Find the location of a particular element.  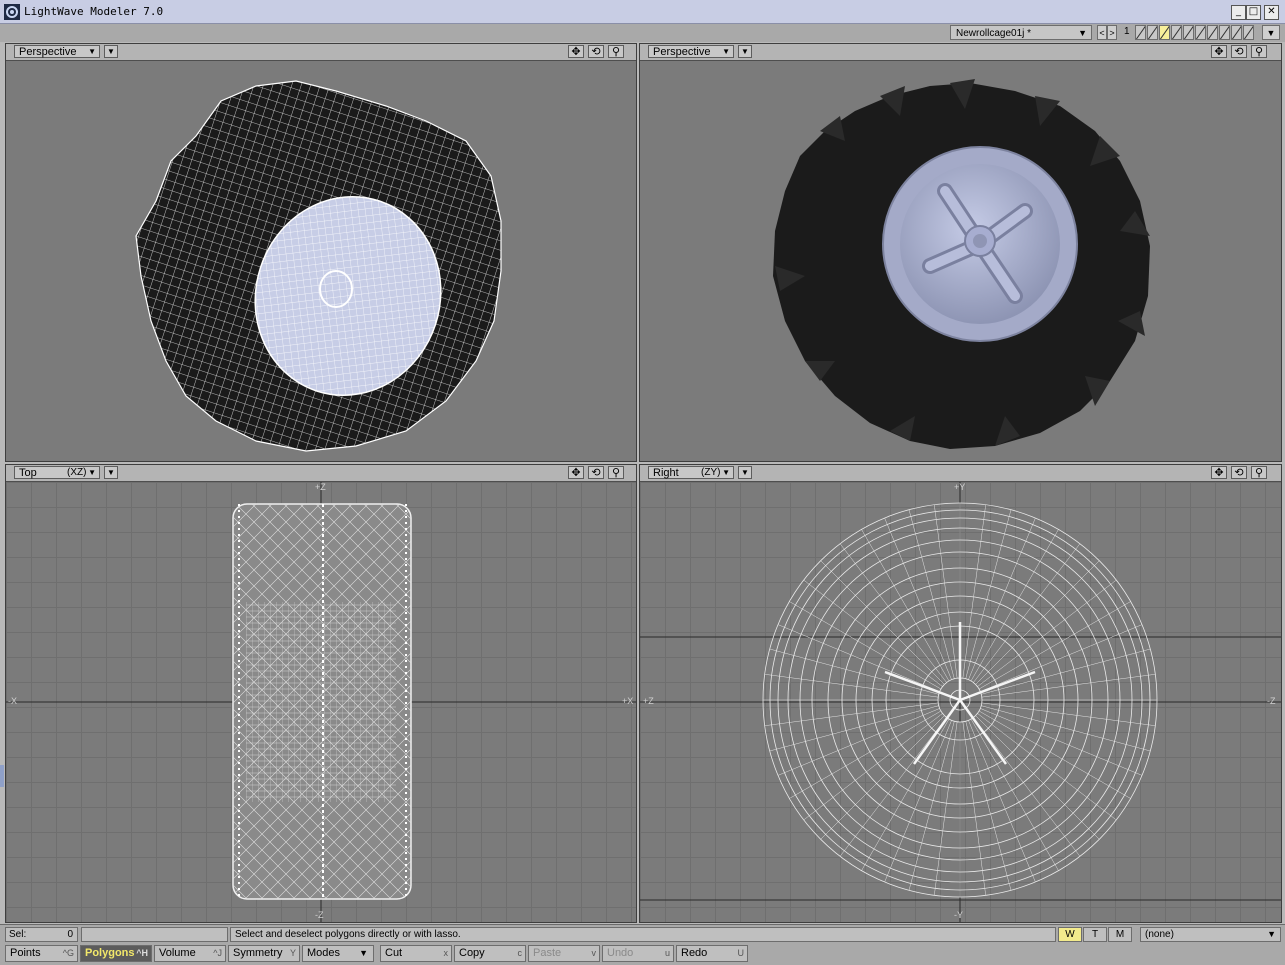

title-bar: LightWave Modeler 7.0 _ □ ✕ is located at coordinates (642, 12).